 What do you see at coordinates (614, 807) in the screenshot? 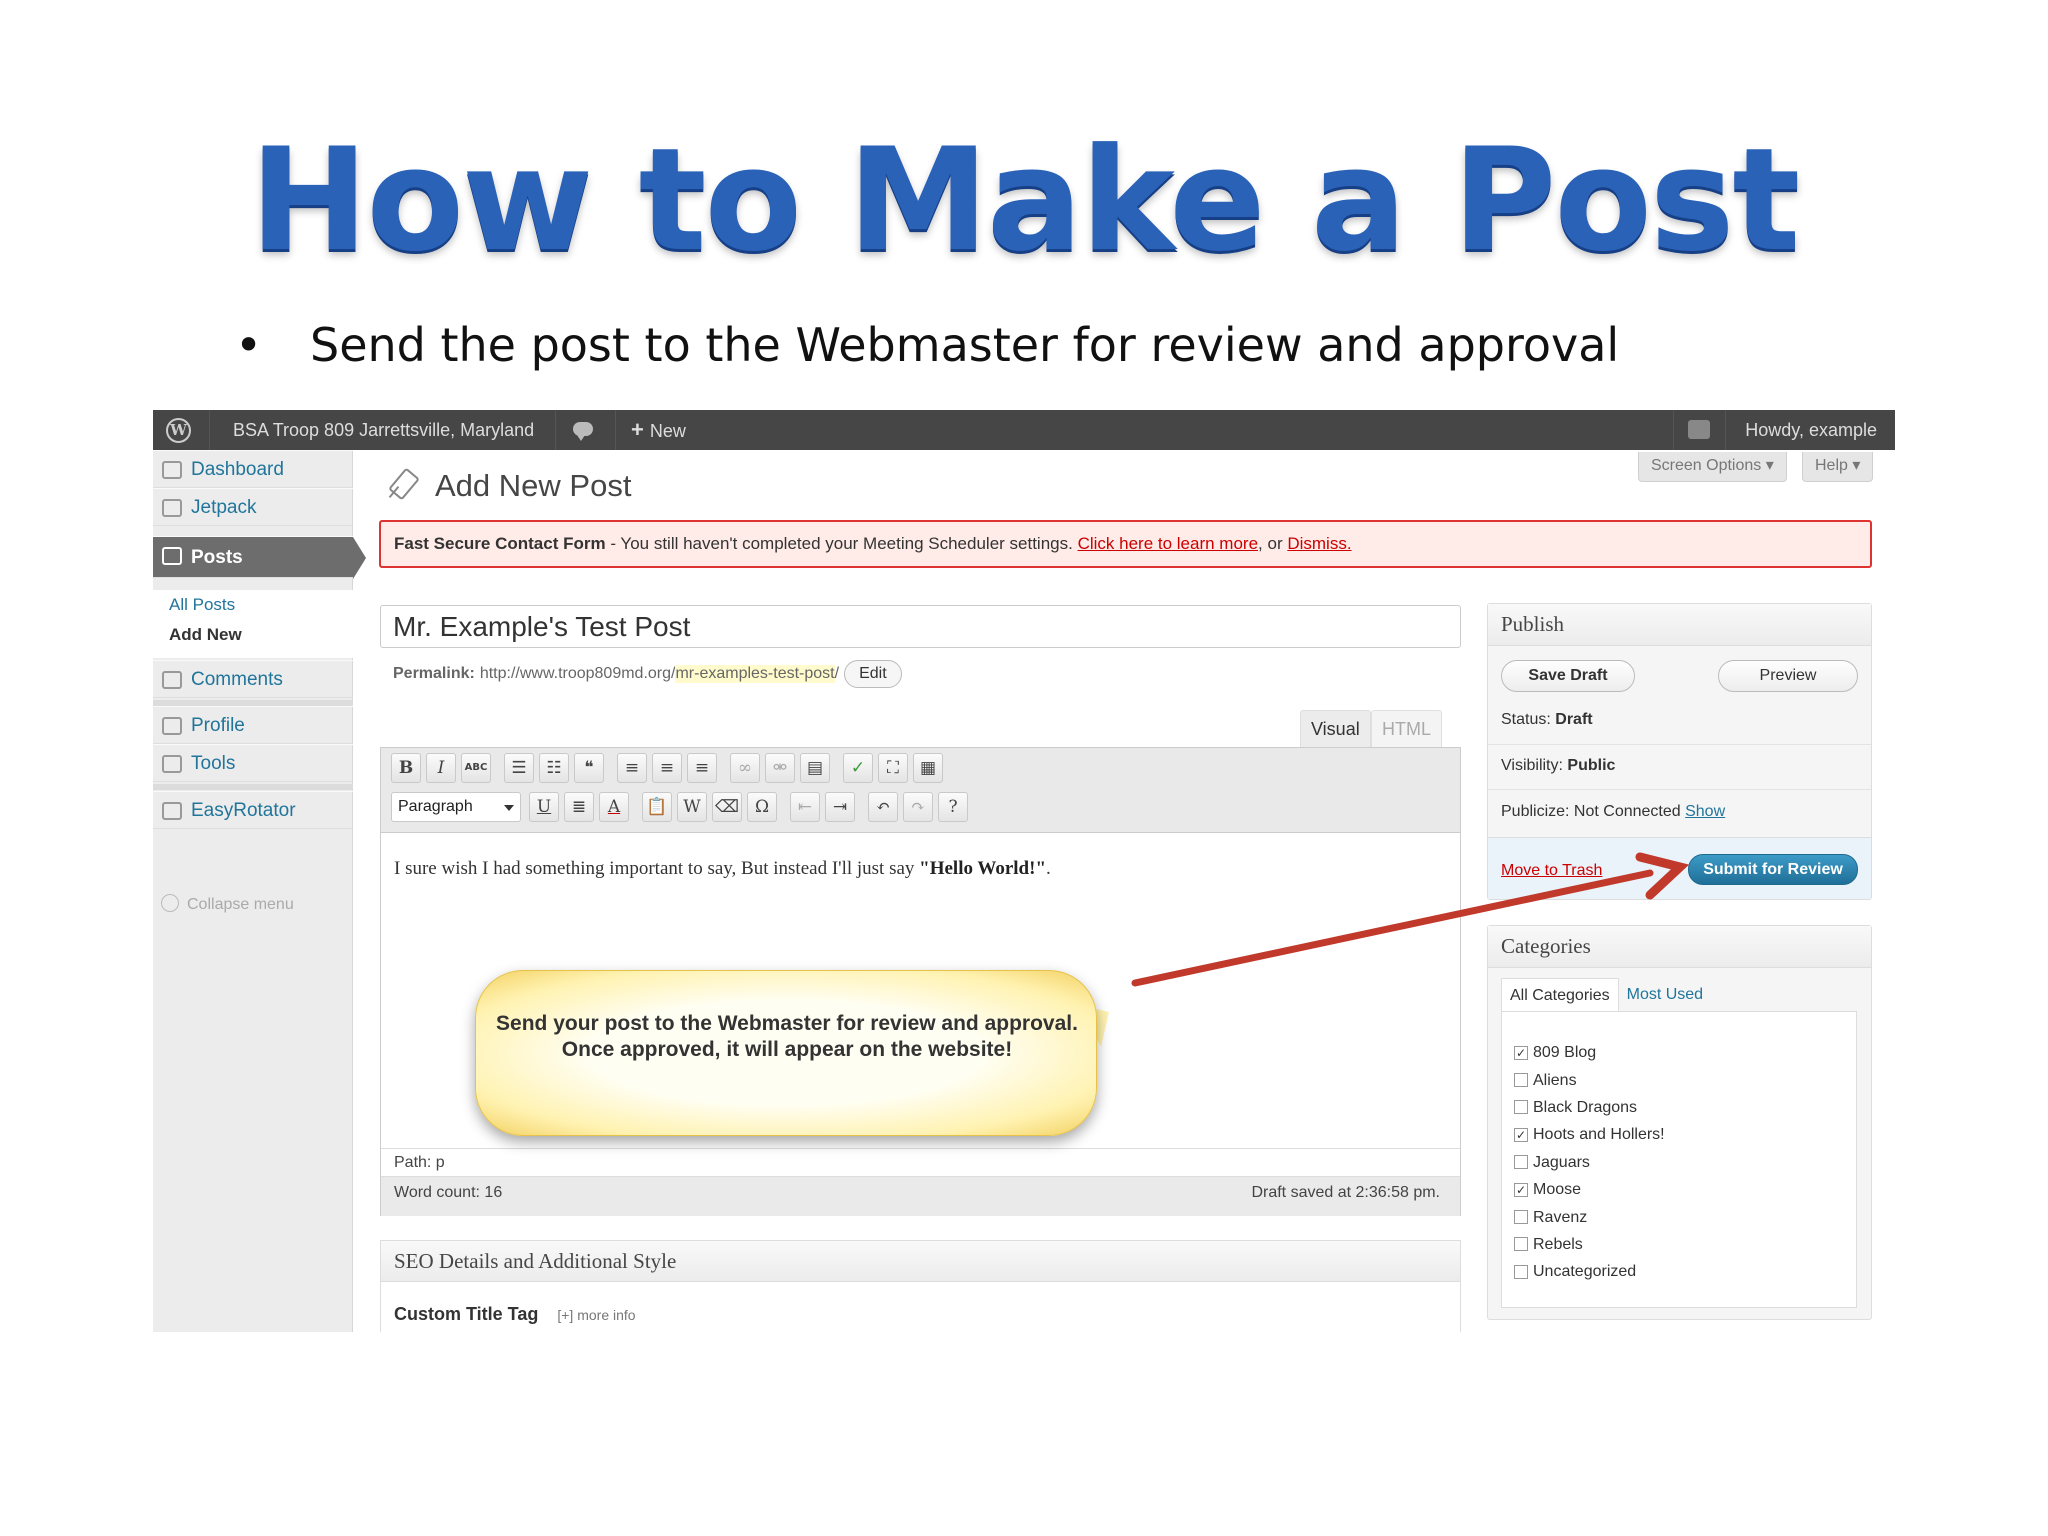
I see `text-color-icon: A` at bounding box center [614, 807].